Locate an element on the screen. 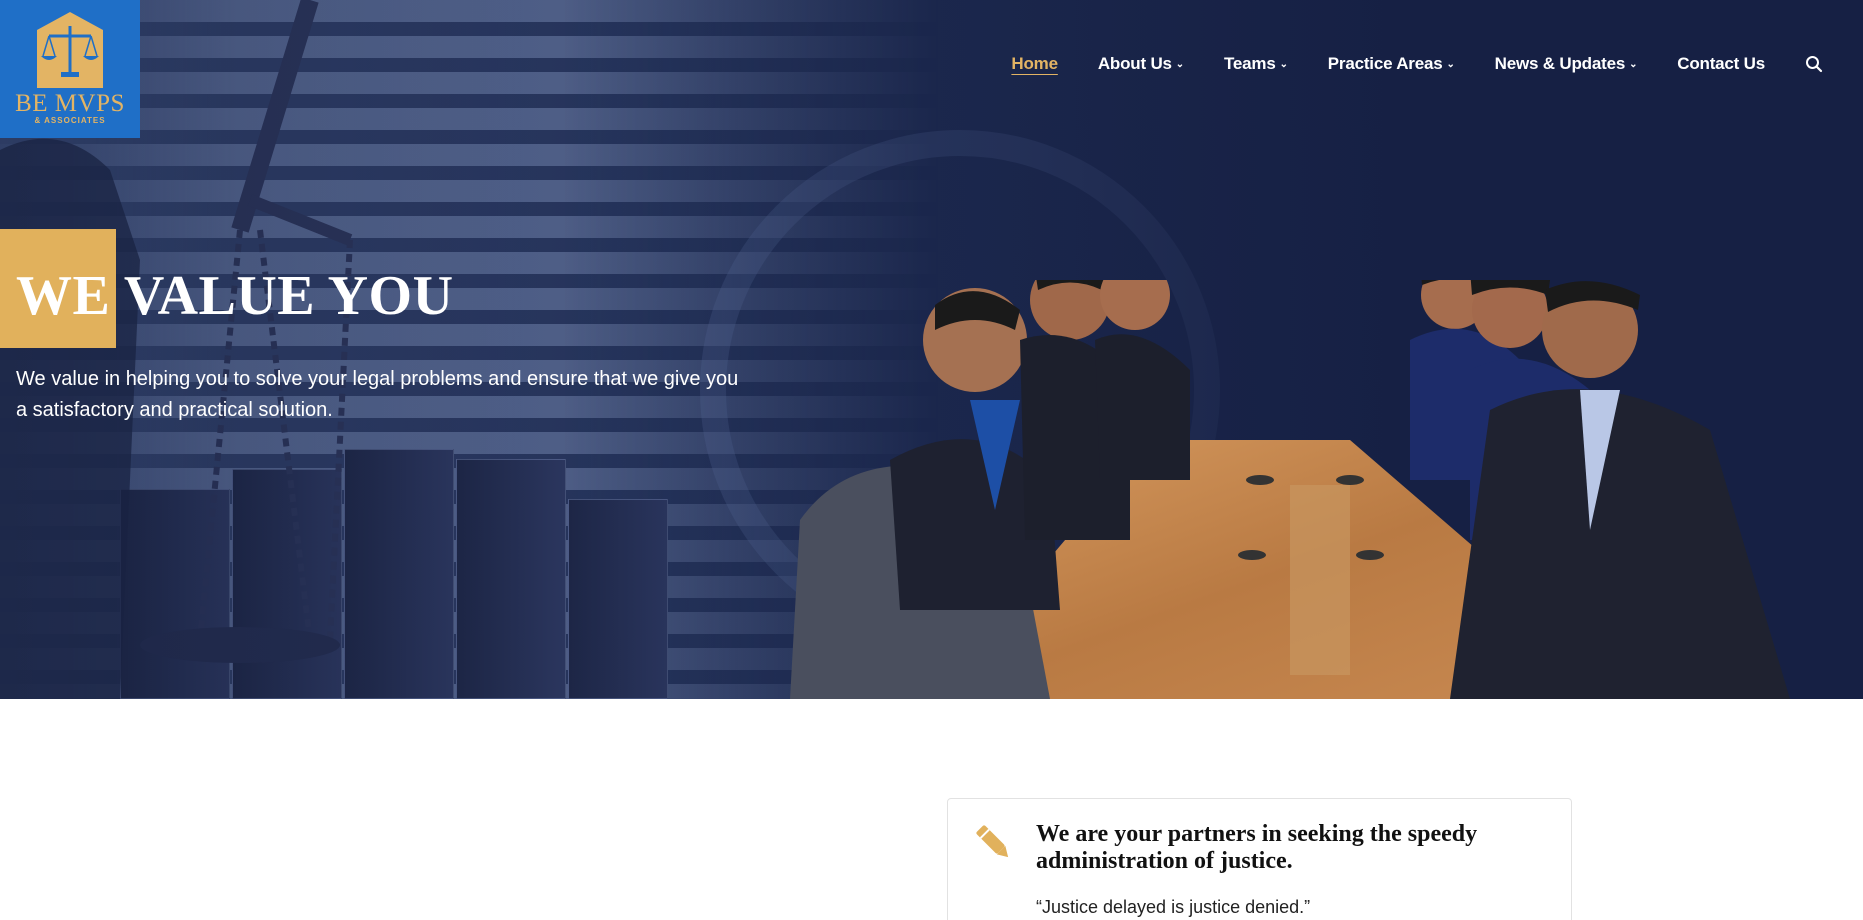 The image size is (1863, 920). nav-practice-areas-label: Practice Areas is located at coordinates (1385, 63).